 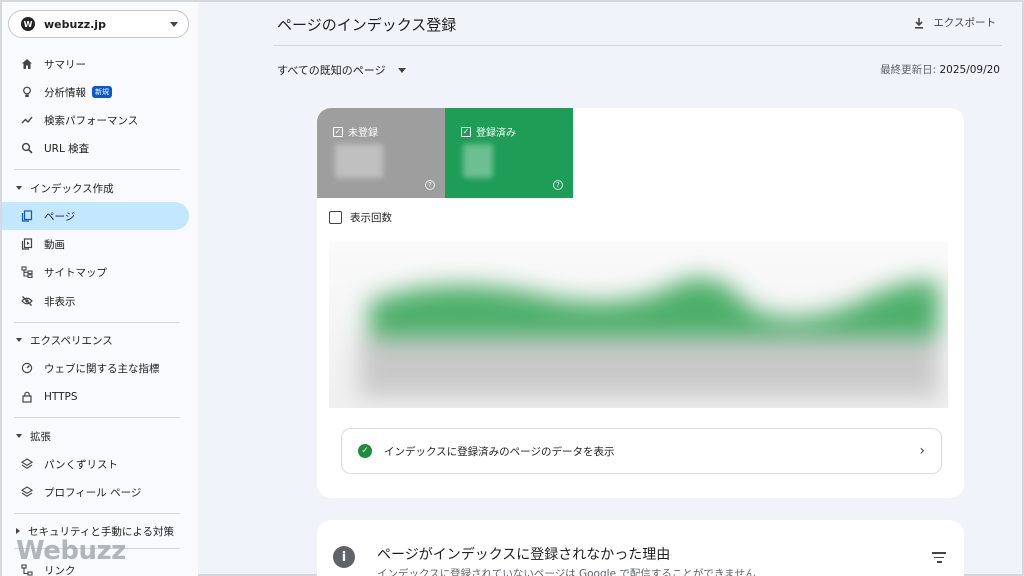 I want to click on info-icon: i, so click(x=344, y=557).